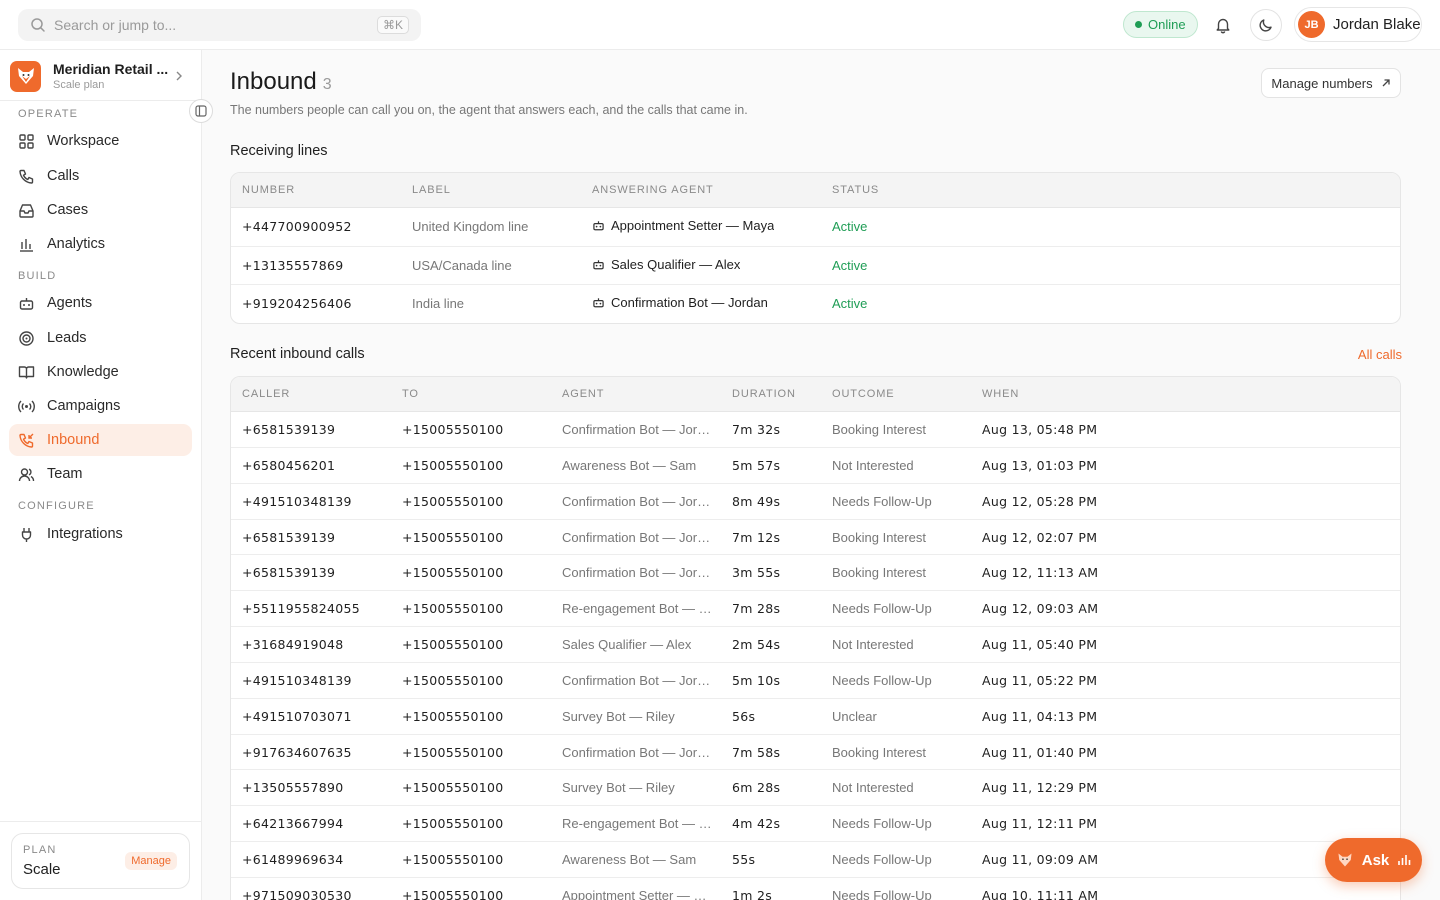  Describe the element at coordinates (297, 752) in the screenshot. I see `caller-number: +917634607635` at that location.